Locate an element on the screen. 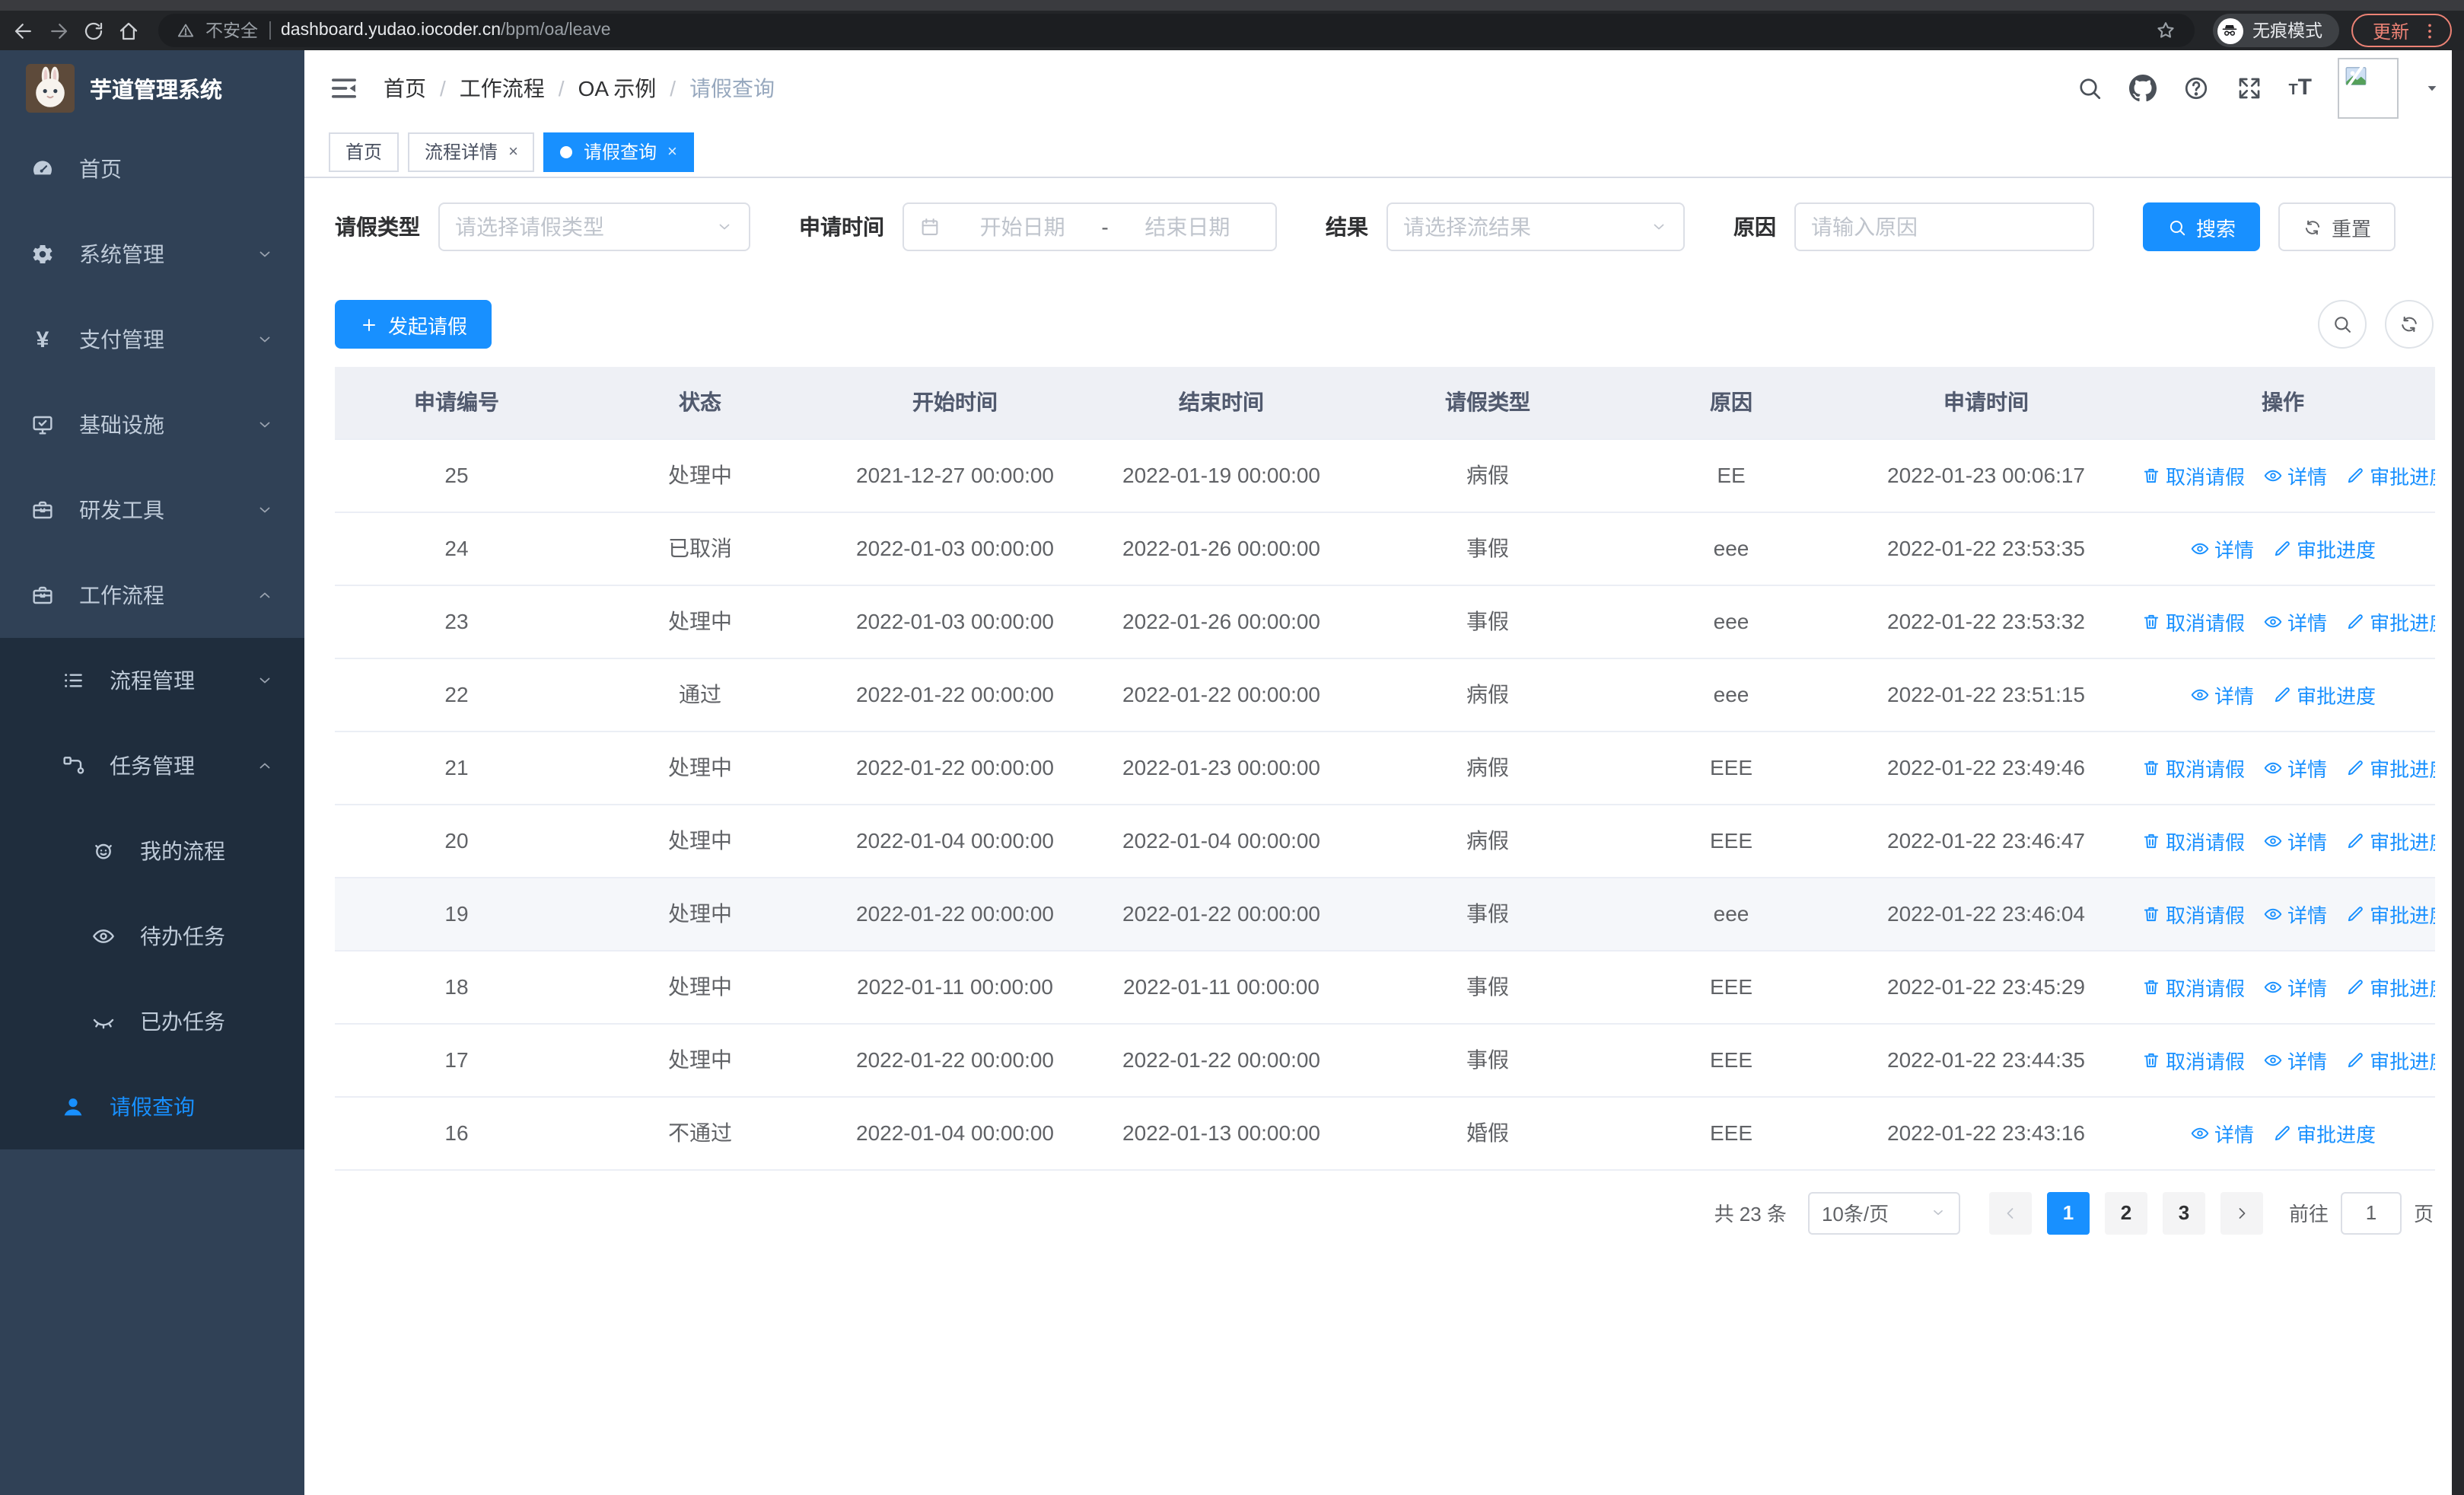 The height and width of the screenshot is (1495, 2464). reason-input: 请输入原因 is located at coordinates (1944, 226).